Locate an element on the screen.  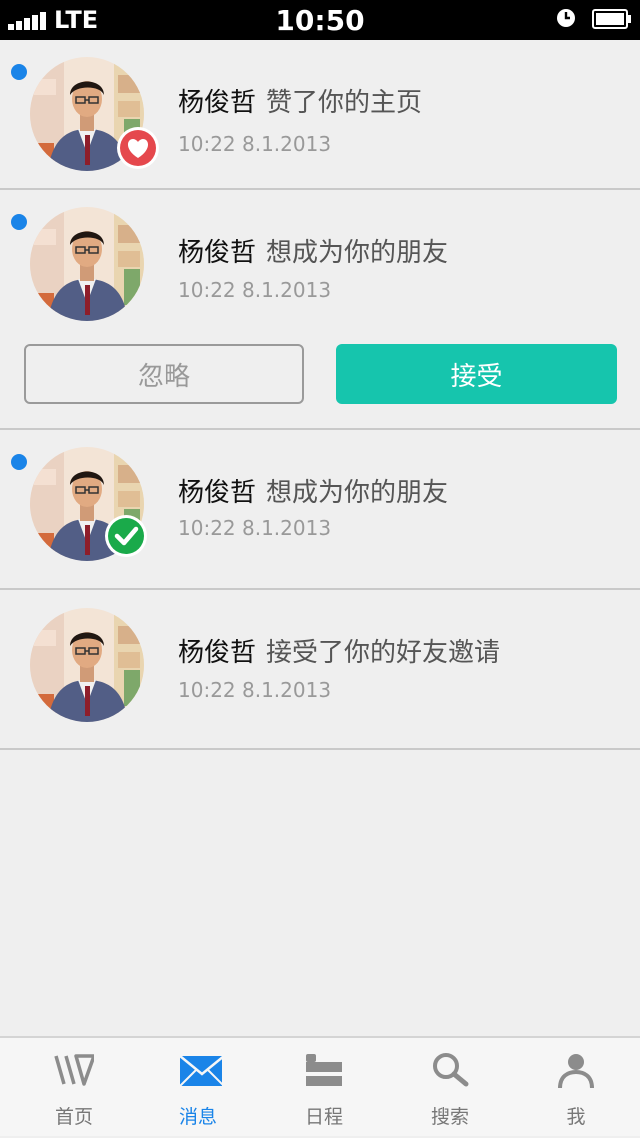
tab-messages: 消息 is located at coordinates (198, 1088).